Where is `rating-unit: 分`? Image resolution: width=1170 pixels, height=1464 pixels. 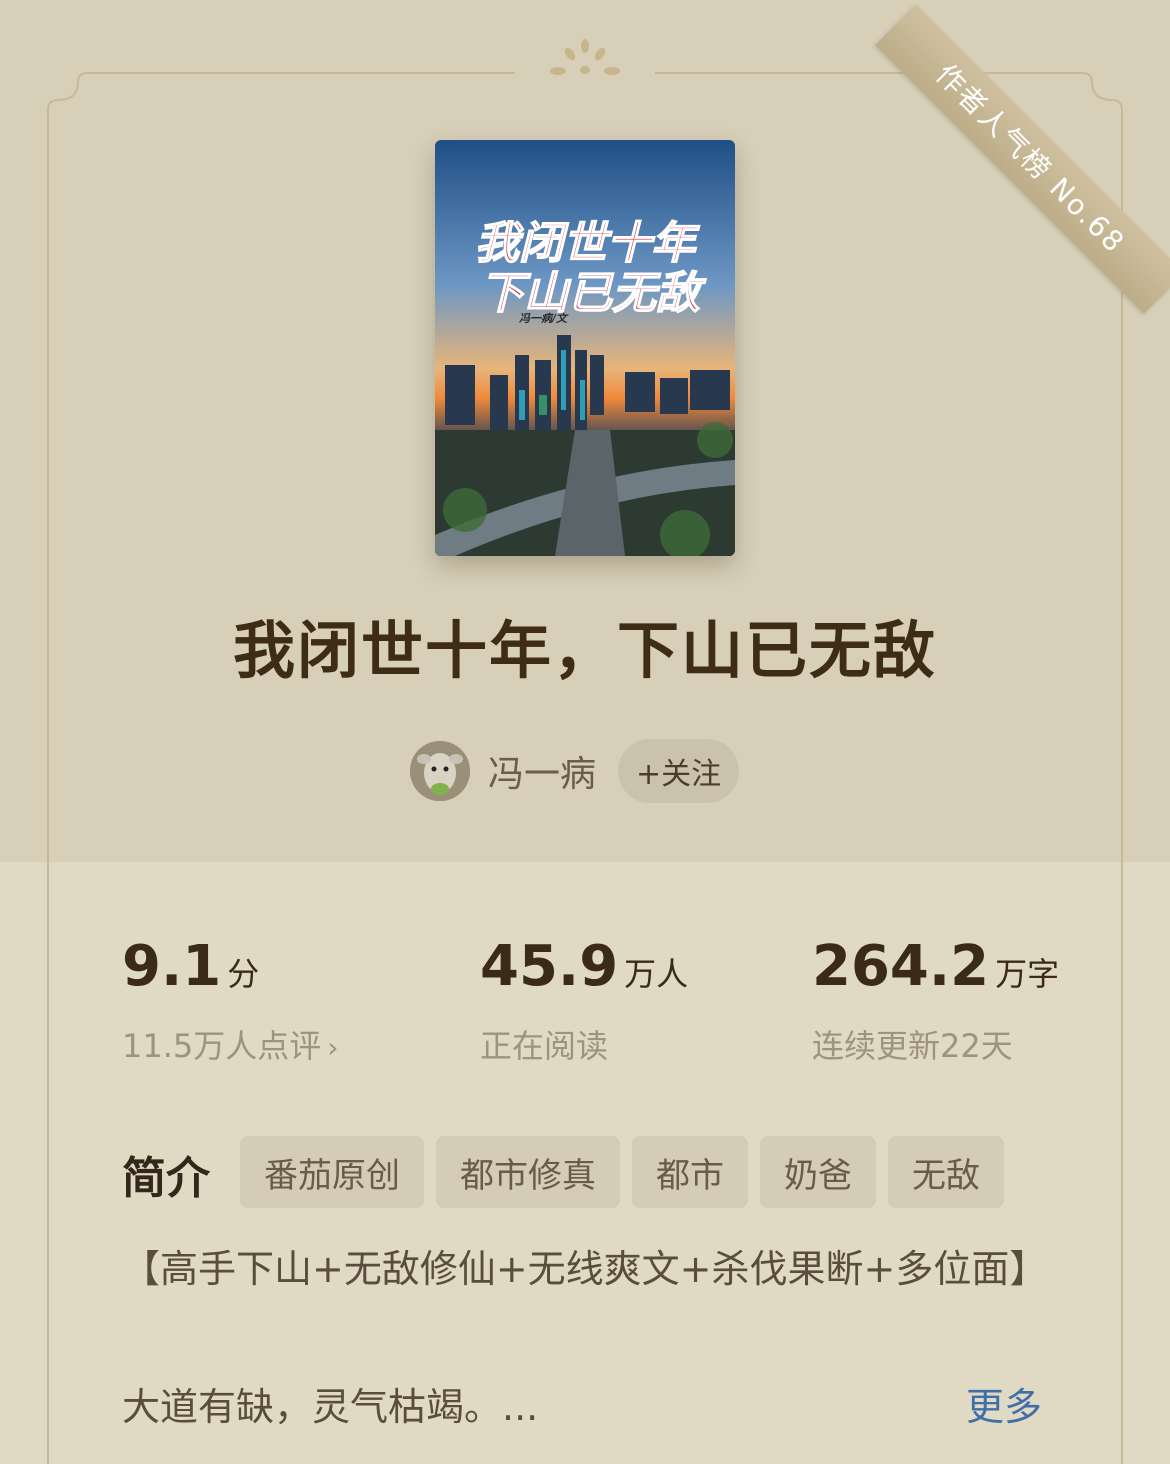 rating-unit: 分 is located at coordinates (243, 974).